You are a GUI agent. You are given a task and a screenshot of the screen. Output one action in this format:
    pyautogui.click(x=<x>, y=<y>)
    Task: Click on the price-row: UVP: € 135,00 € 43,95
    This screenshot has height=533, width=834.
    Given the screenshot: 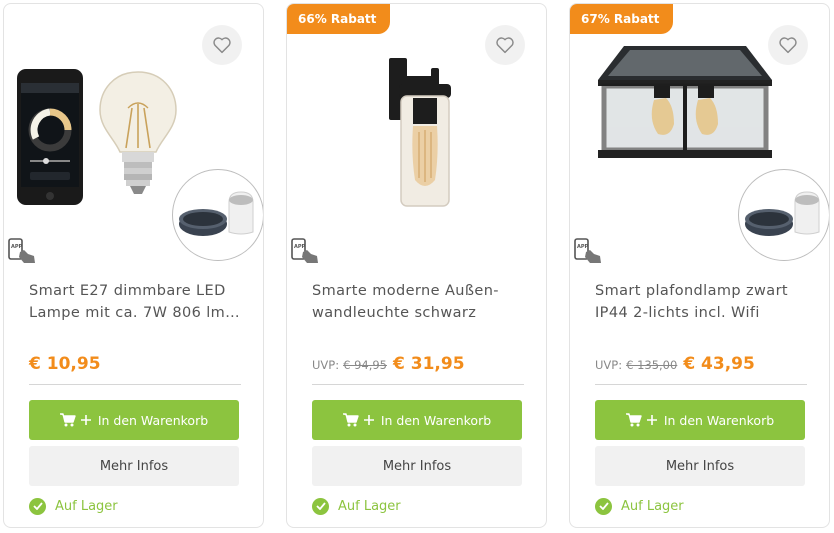 What is the action you would take?
    pyautogui.click(x=701, y=367)
    